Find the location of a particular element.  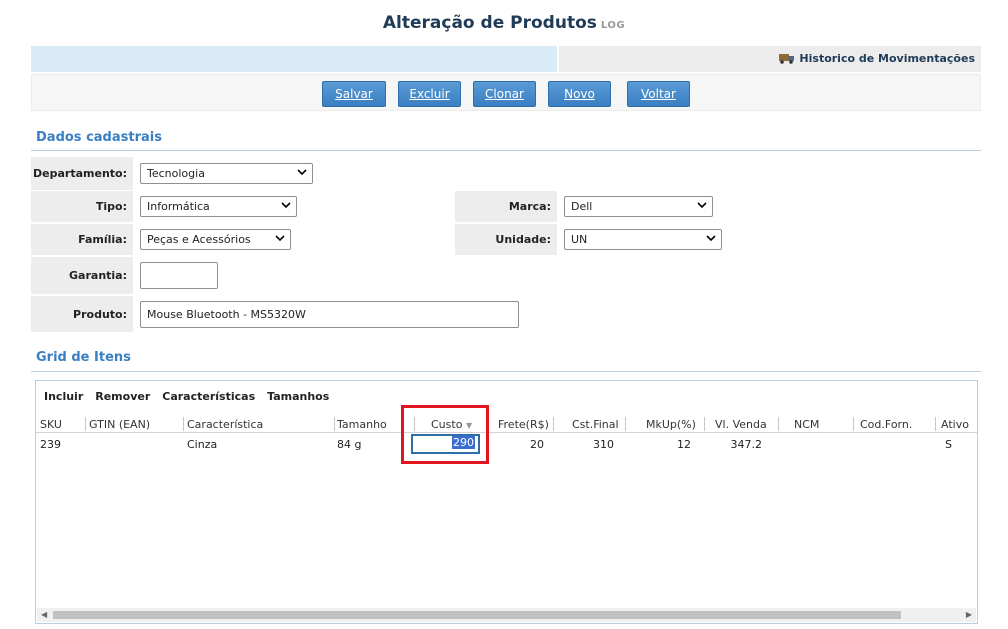

col-tamanho: Tamanho is located at coordinates (362, 424).